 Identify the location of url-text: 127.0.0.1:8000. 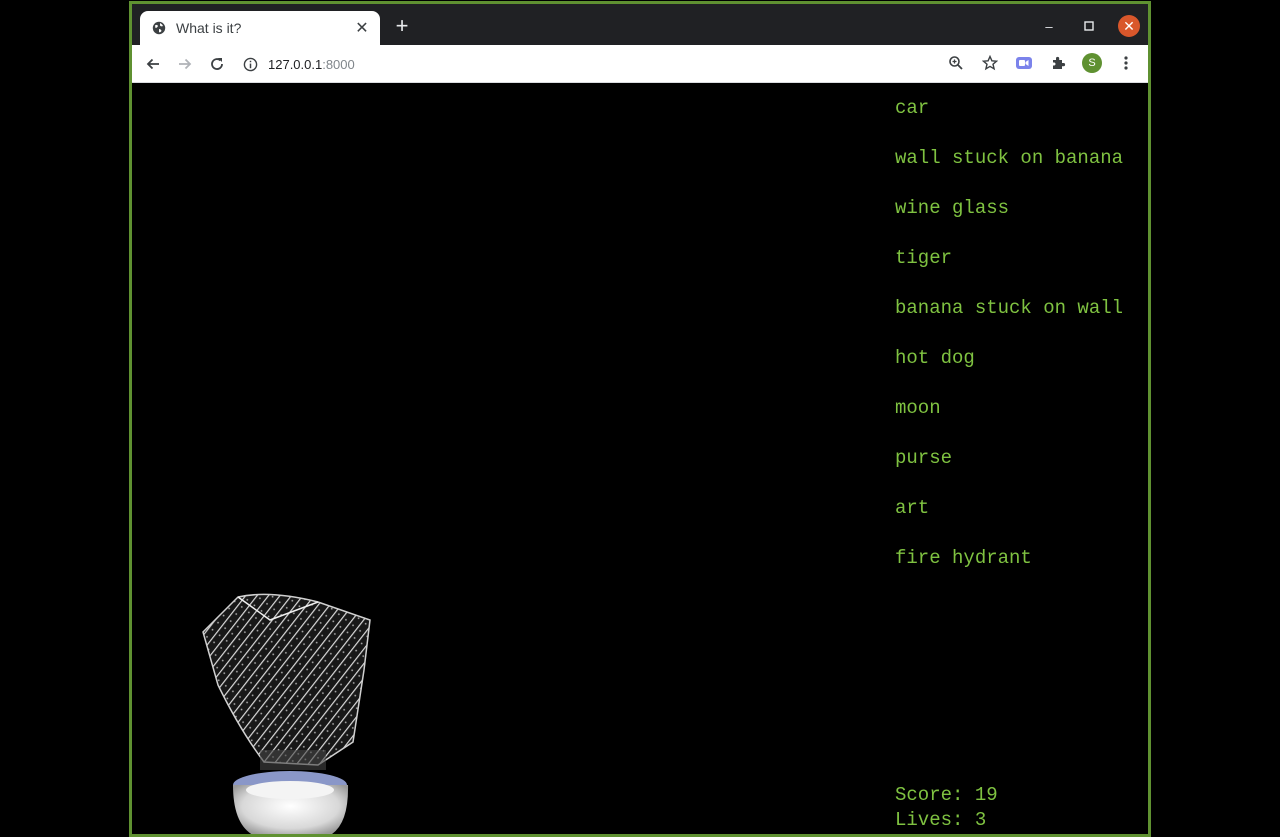
(311, 64).